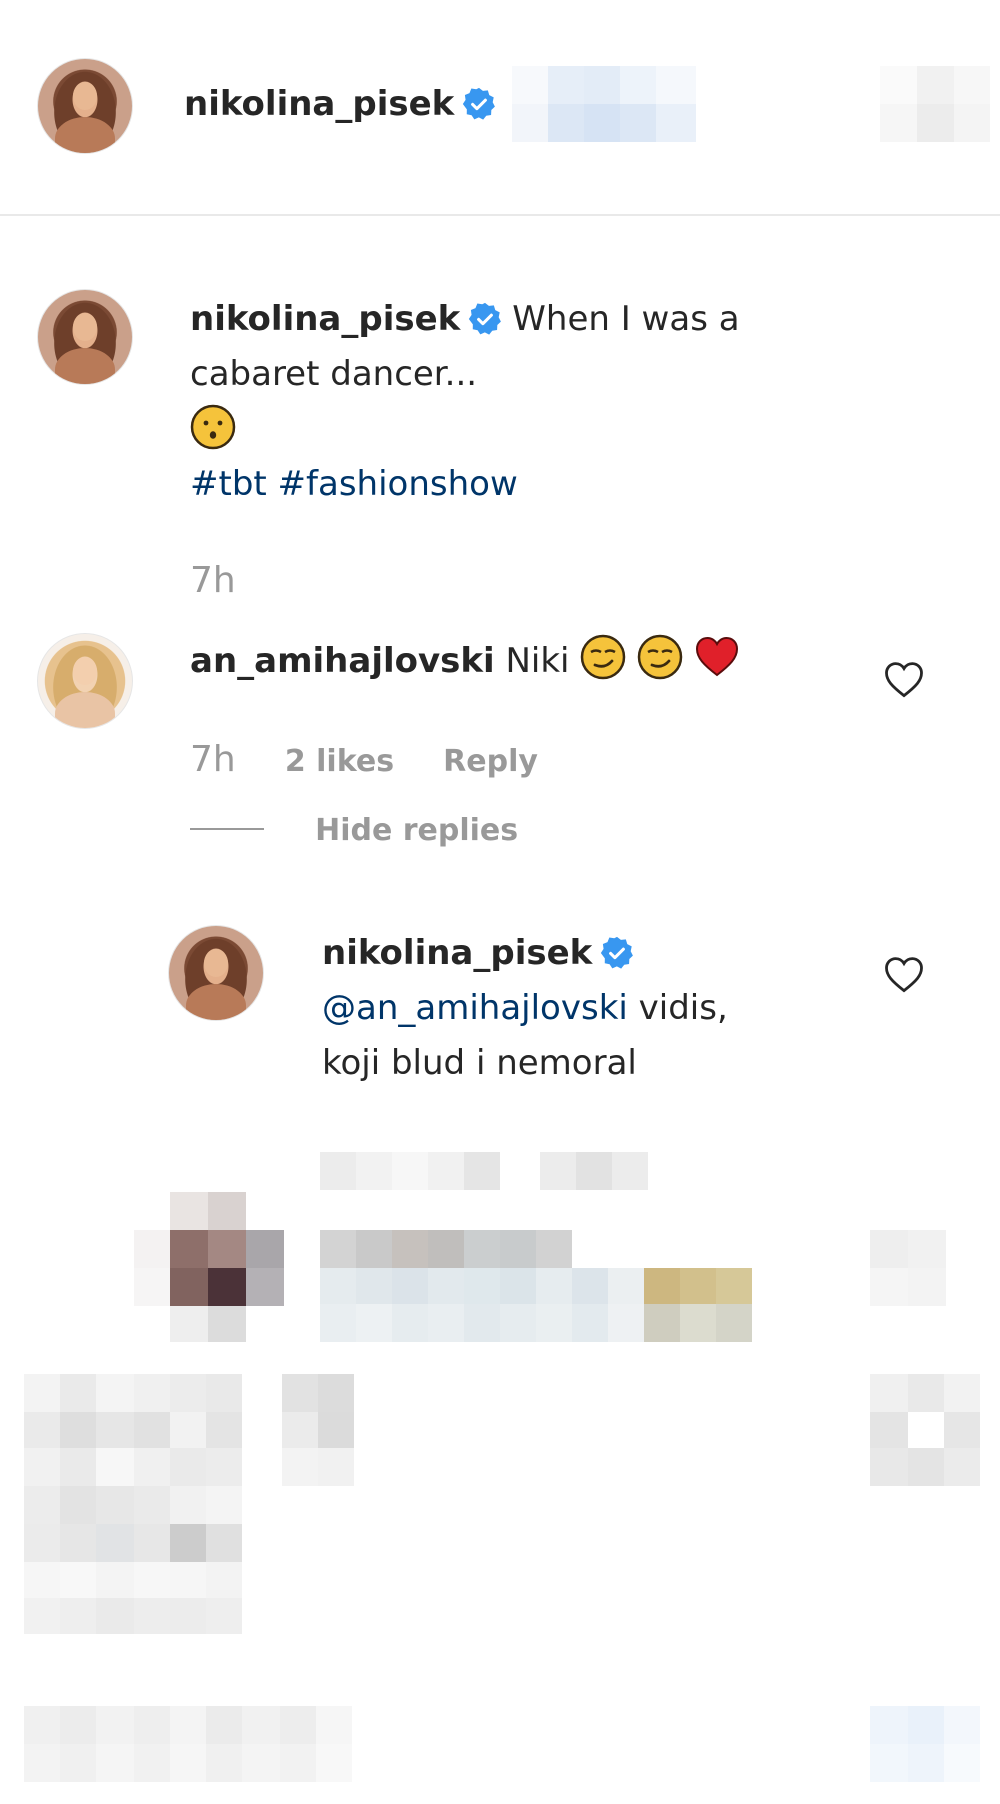  Describe the element at coordinates (500, 484) in the screenshot. I see `caption-hashtags: #tbt #fashionshow` at that location.